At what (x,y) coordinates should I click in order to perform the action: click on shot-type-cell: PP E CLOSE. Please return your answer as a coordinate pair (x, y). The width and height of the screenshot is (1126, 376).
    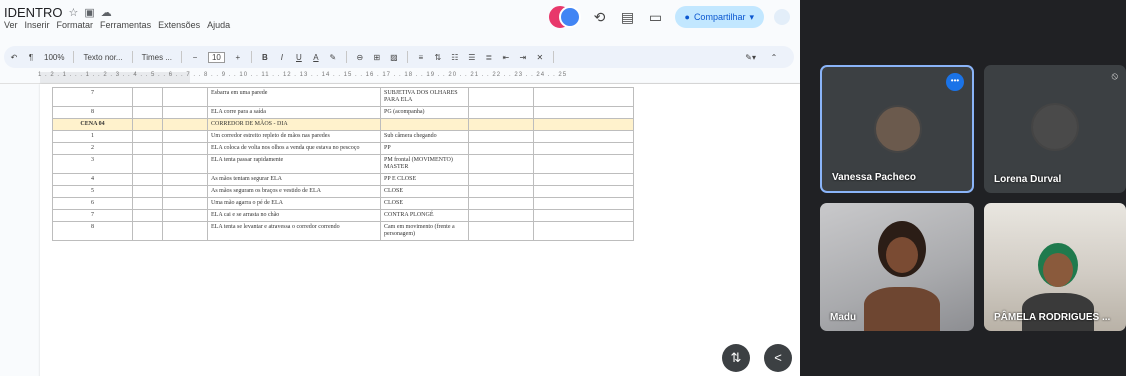
    Looking at the image, I should click on (424, 179).